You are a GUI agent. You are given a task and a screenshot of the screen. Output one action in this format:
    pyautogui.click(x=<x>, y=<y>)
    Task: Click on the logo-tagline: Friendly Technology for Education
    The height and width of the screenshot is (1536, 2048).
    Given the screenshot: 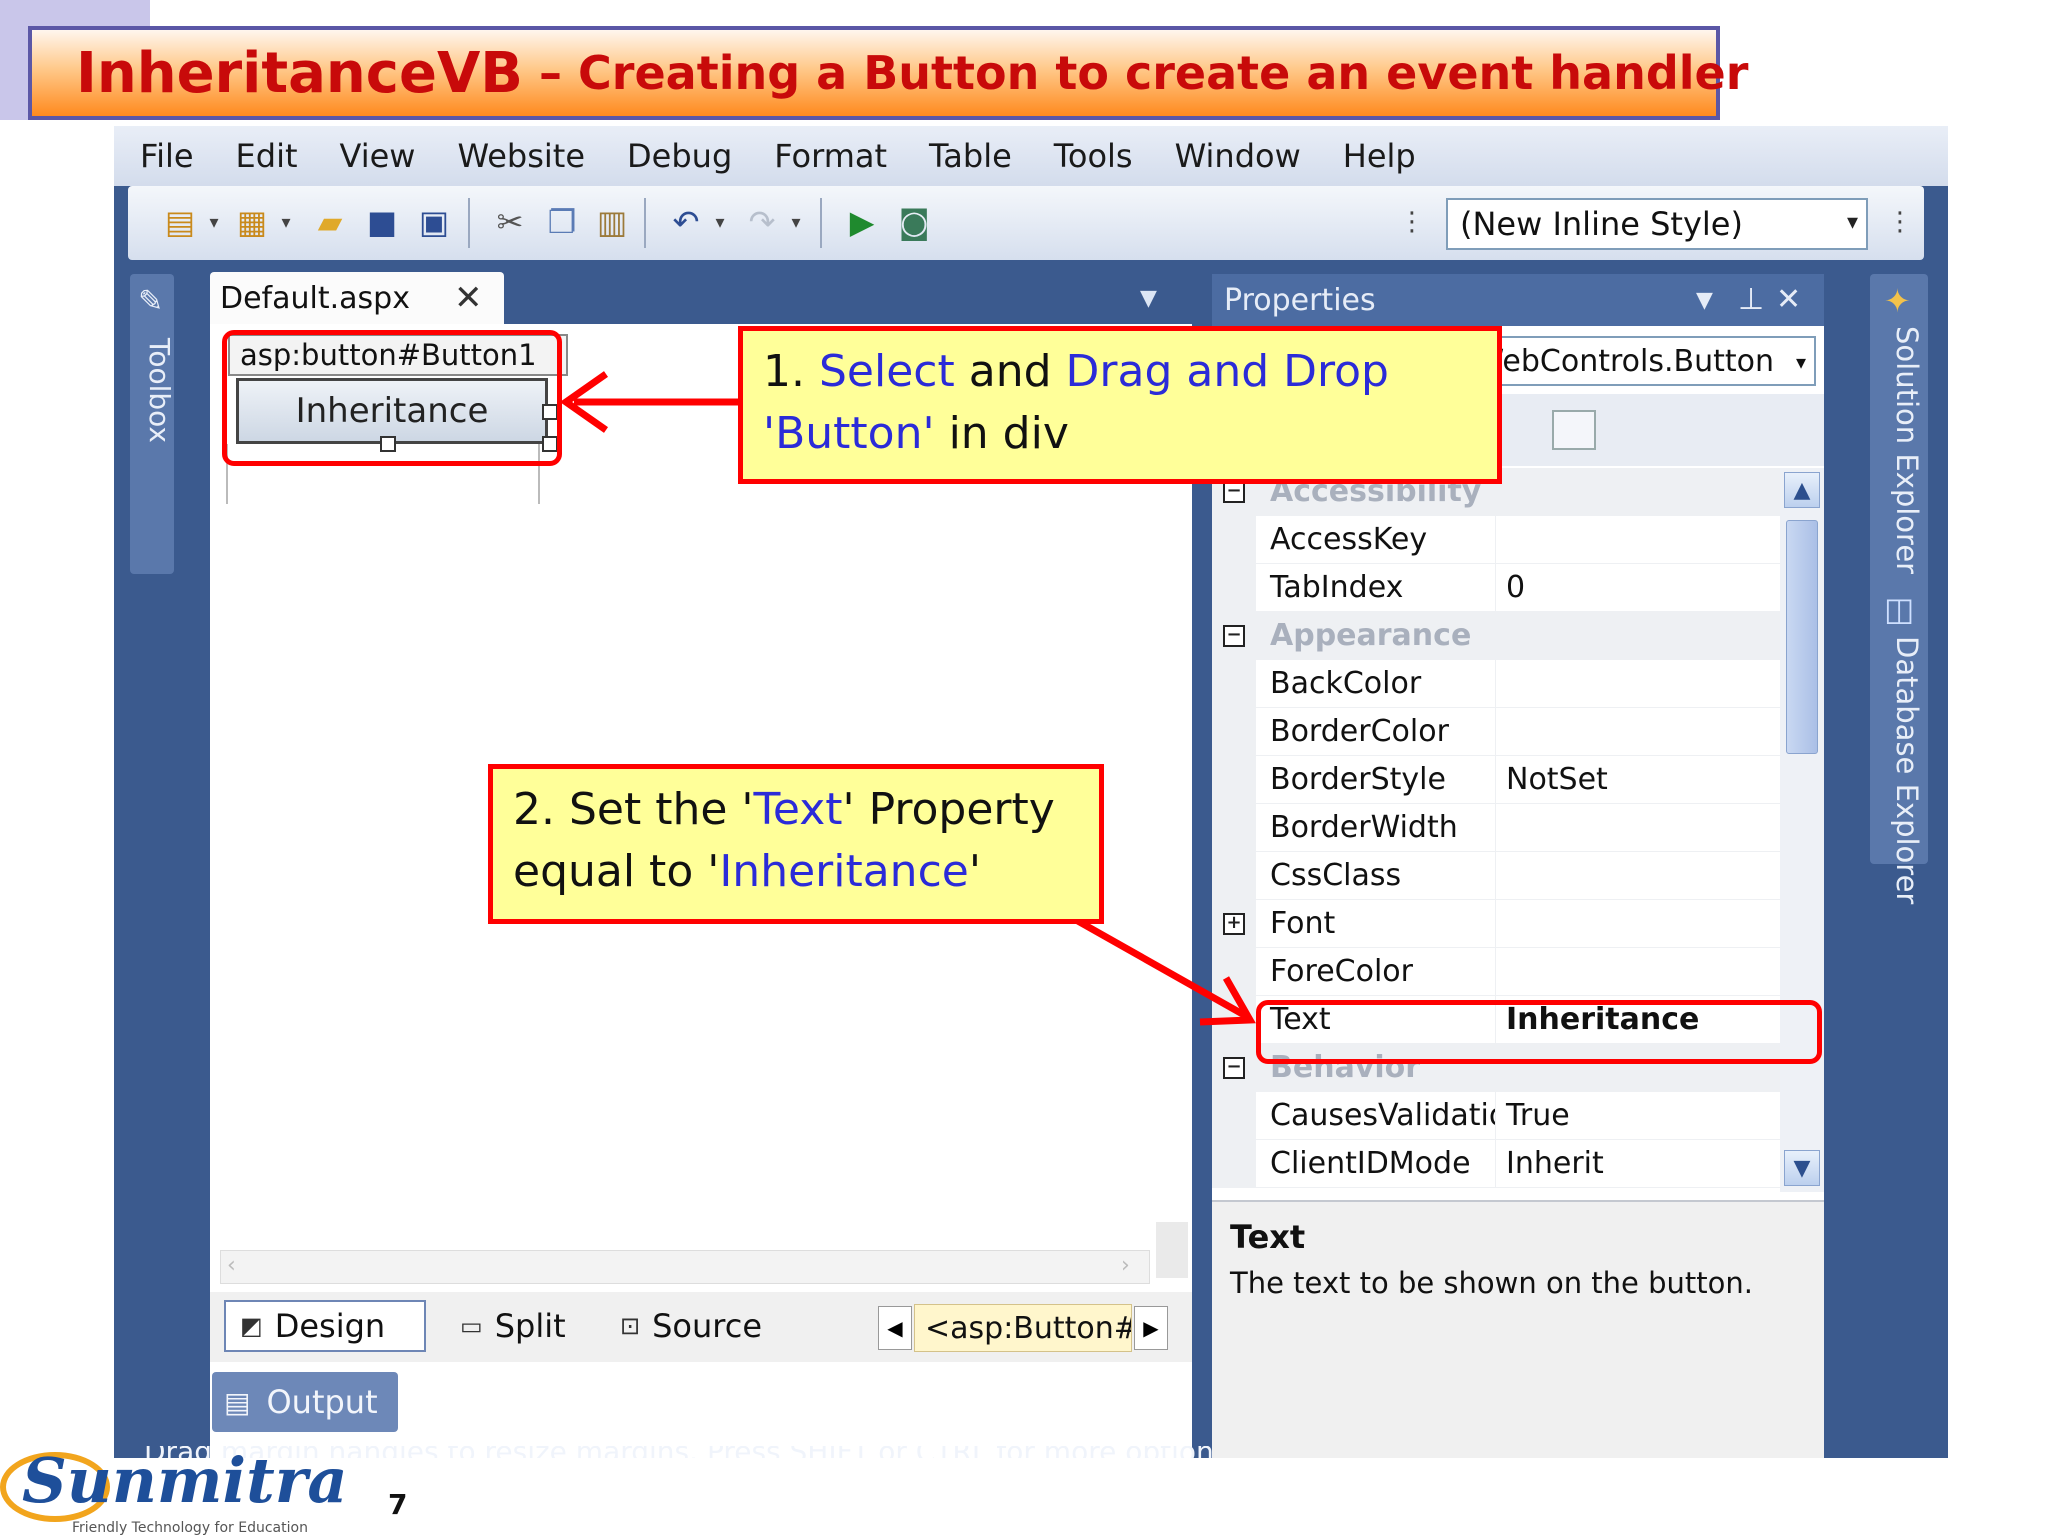 What is the action you would take?
    pyautogui.click(x=190, y=1528)
    